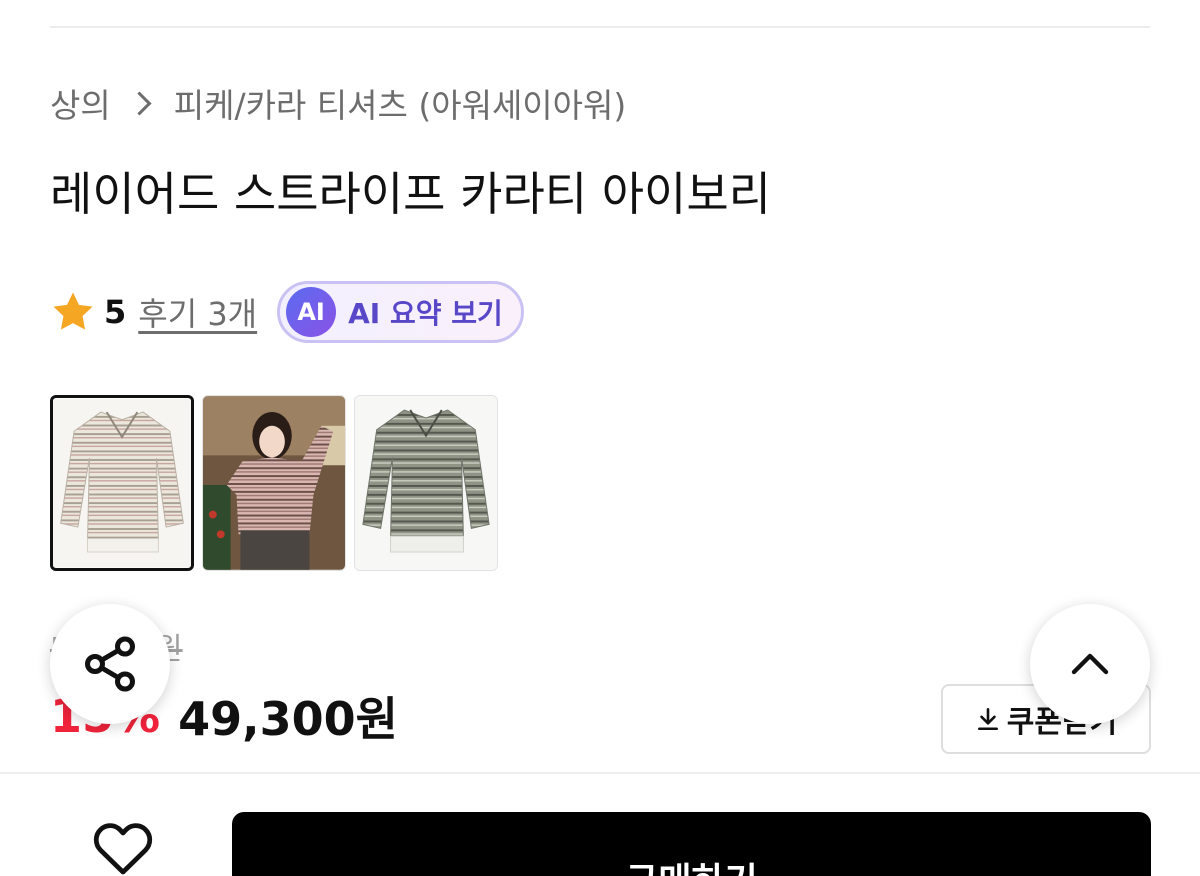 This screenshot has height=876, width=1200. I want to click on ai-summary-button: AI AI 요약 보기, so click(400, 312).